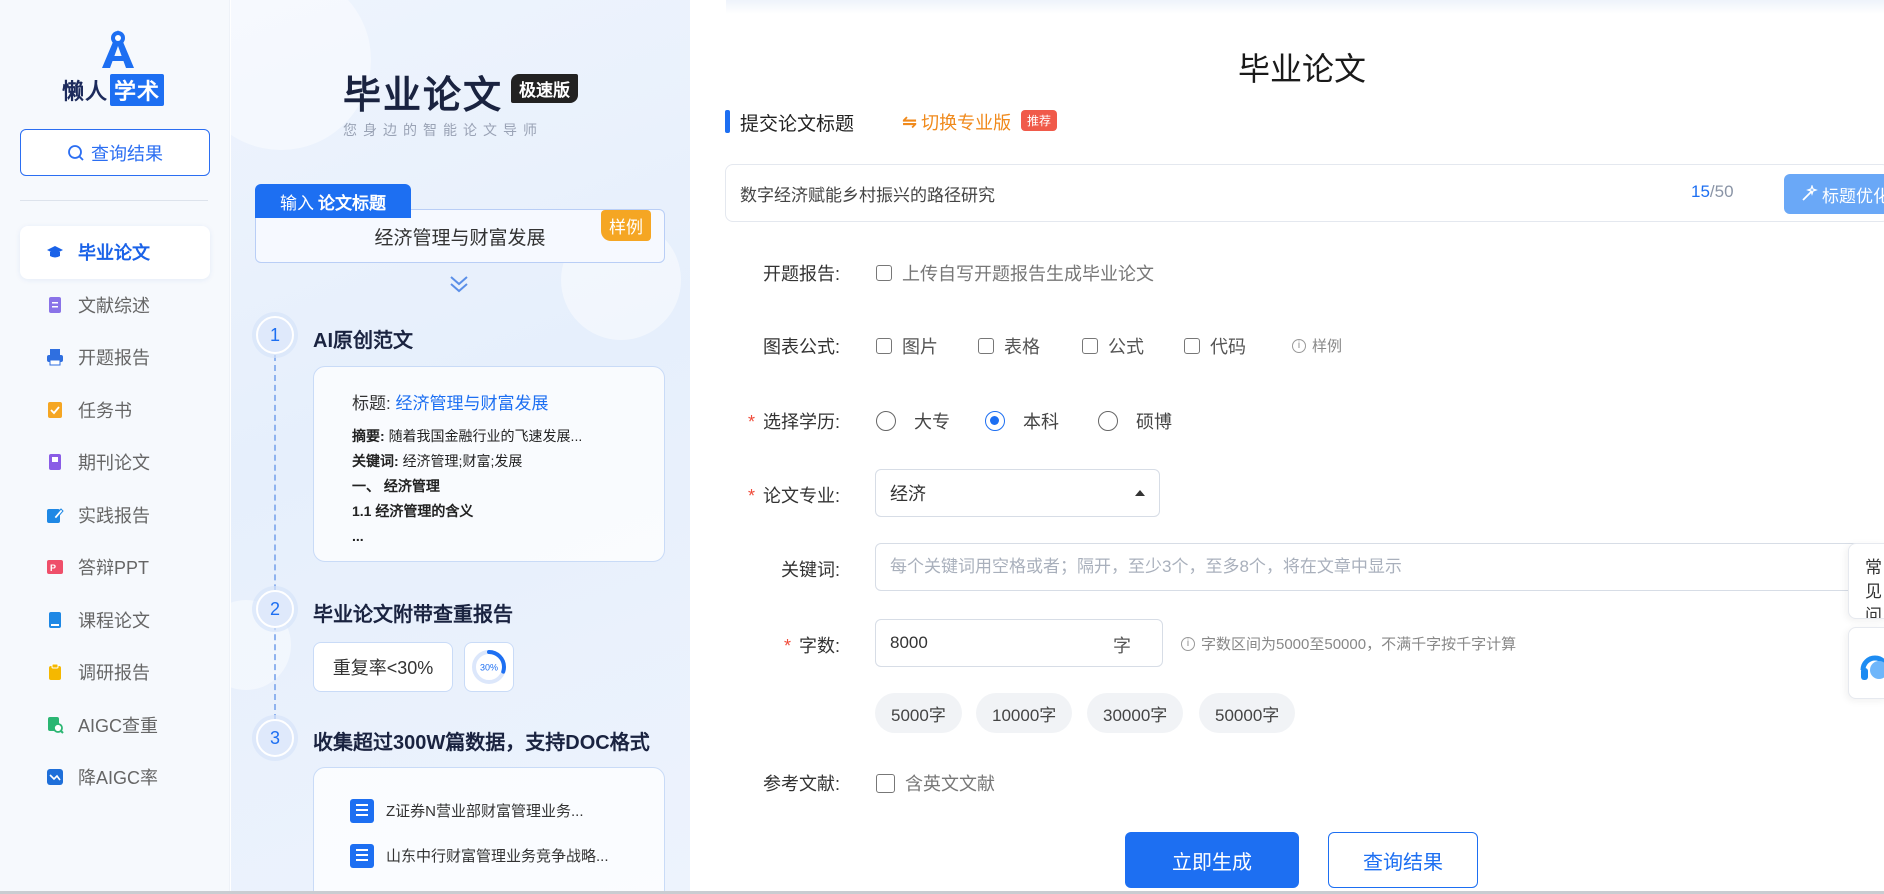  I want to click on sidebar-item-label: 调研报告, so click(114, 673).